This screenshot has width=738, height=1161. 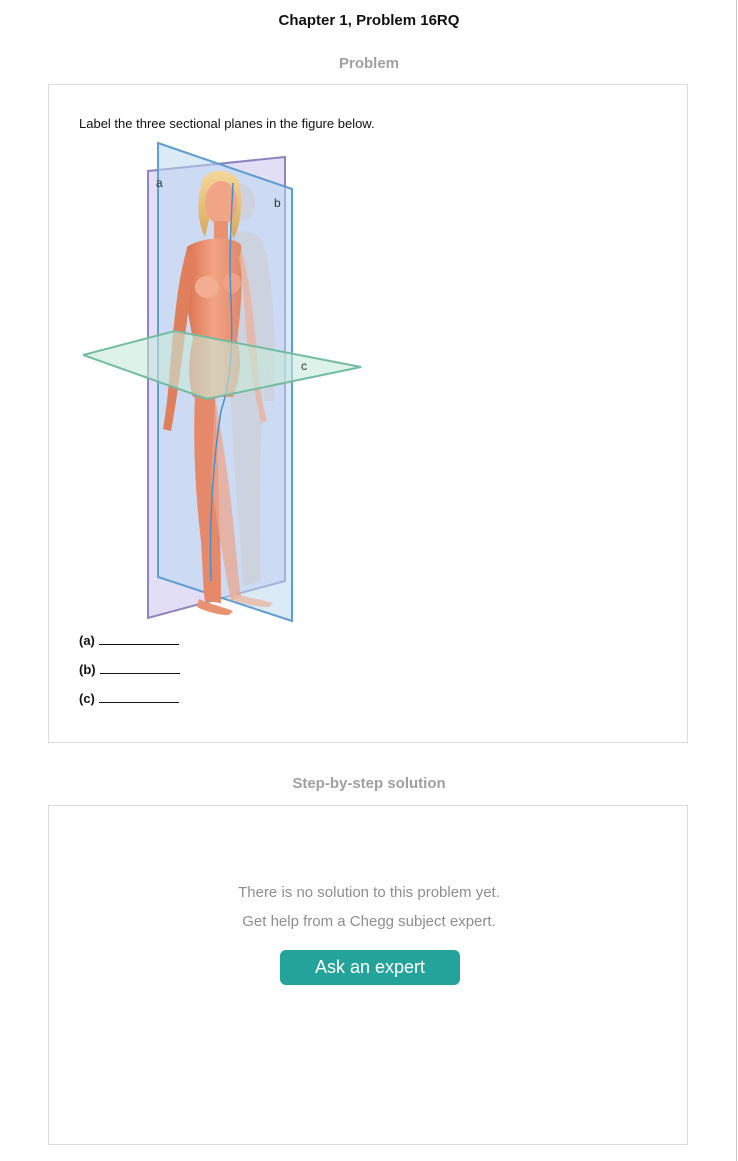 What do you see at coordinates (369, 20) in the screenshot?
I see `page-title: Chapter 1, Problem 16RQ` at bounding box center [369, 20].